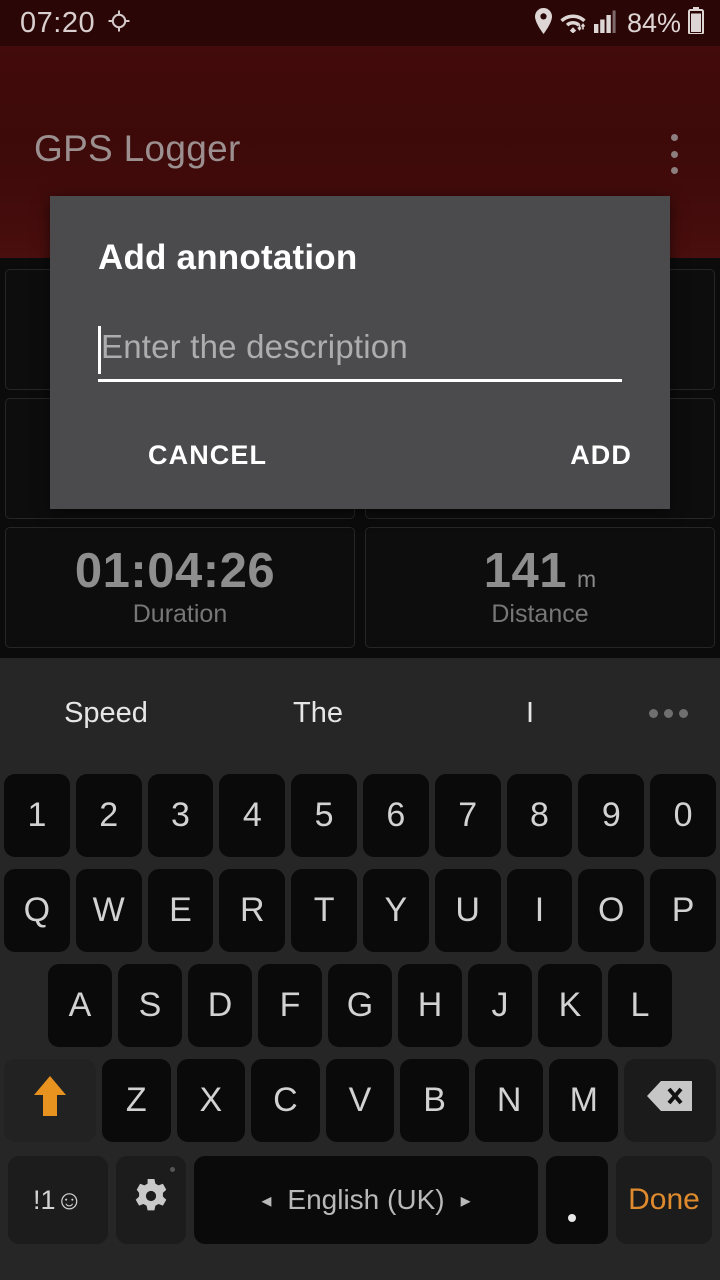  I want to click on keyboard-row-home: A S D F G H J K L, so click(360, 1005).